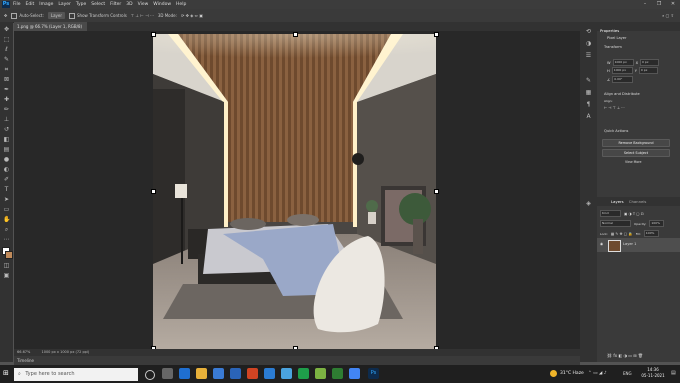 Image resolution: width=680 pixels, height=383 pixels. Describe the element at coordinates (6, 59) in the screenshot. I see `quick-select-tool-icon: ✎` at that location.